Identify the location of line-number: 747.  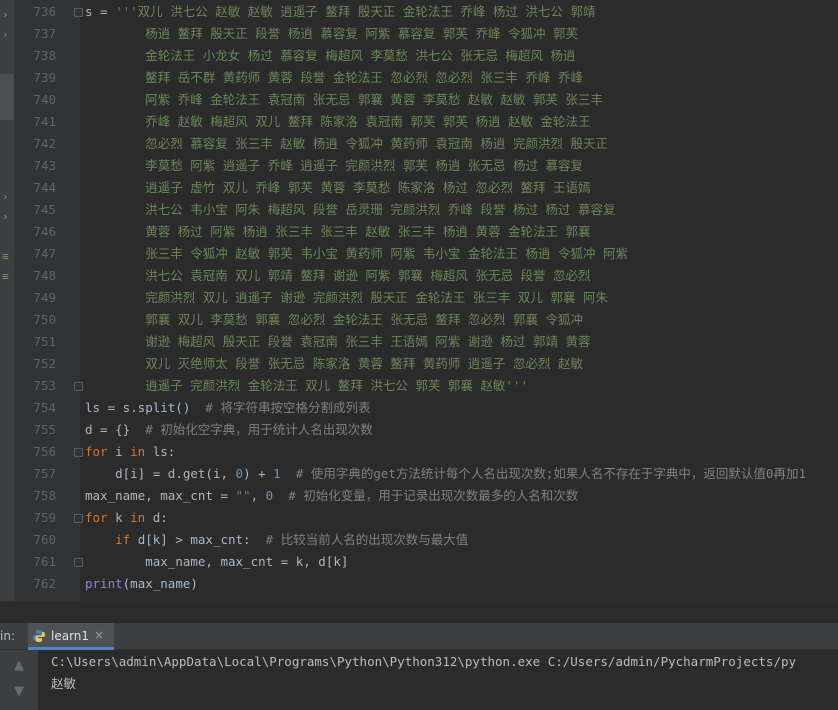
(44, 253).